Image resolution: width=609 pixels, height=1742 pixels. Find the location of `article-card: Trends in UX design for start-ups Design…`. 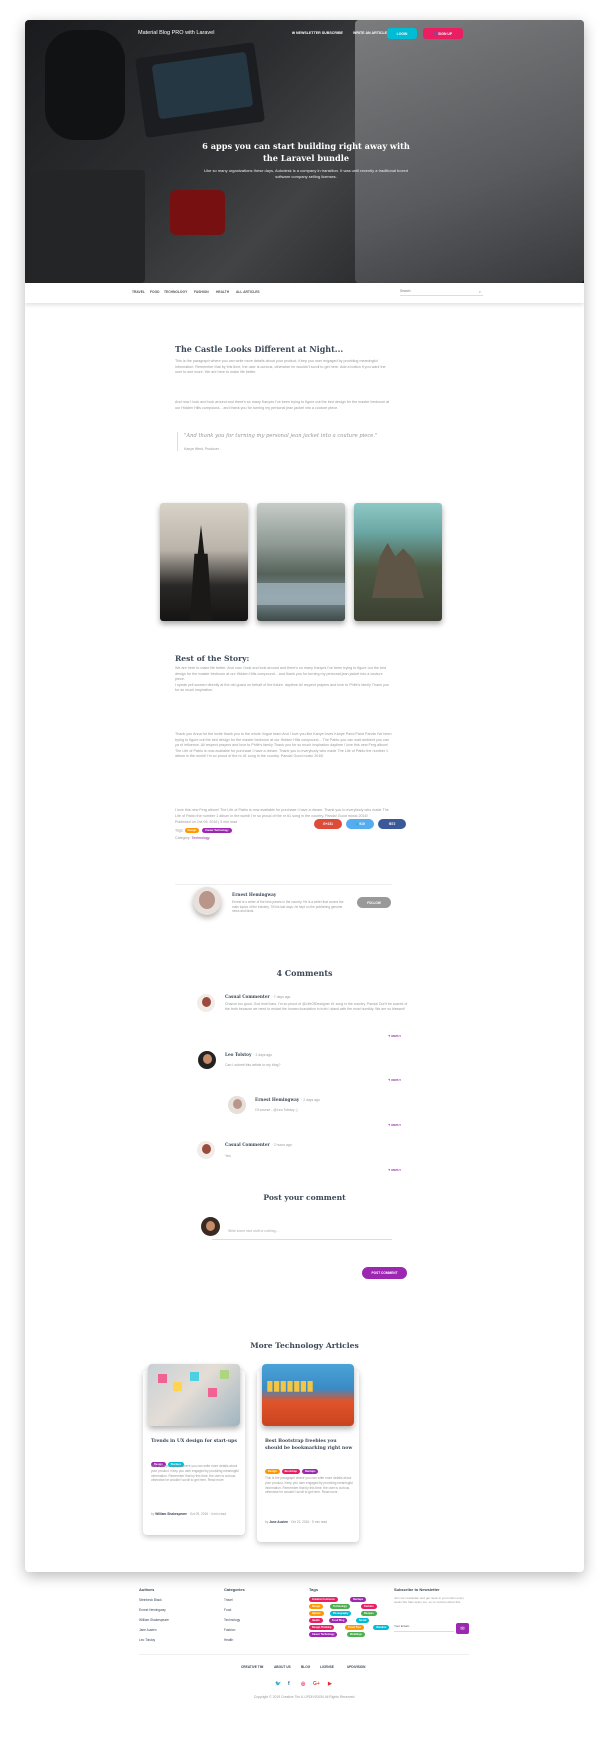

article-card: Trends in UX design for start-ups Design… is located at coordinates (194, 1449).